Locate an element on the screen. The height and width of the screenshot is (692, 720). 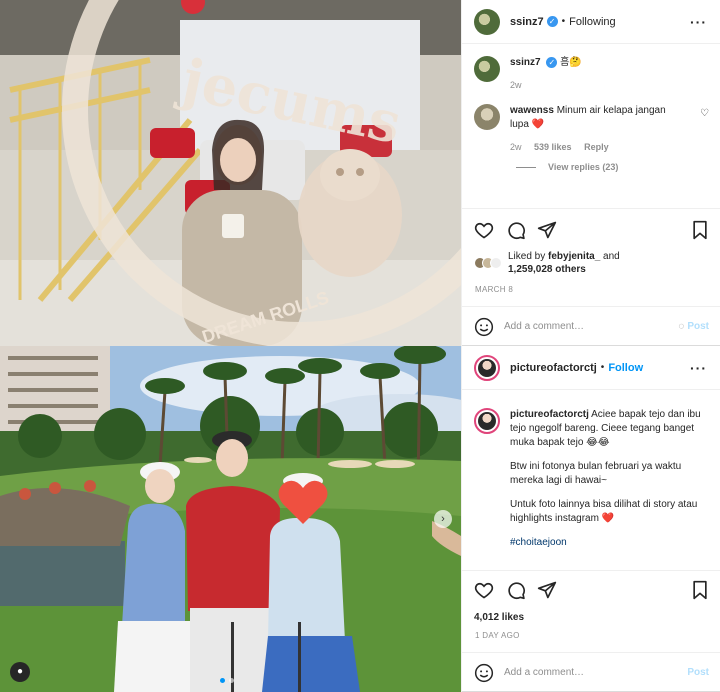
tagged-user-icon: ● is located at coordinates (20, 672).